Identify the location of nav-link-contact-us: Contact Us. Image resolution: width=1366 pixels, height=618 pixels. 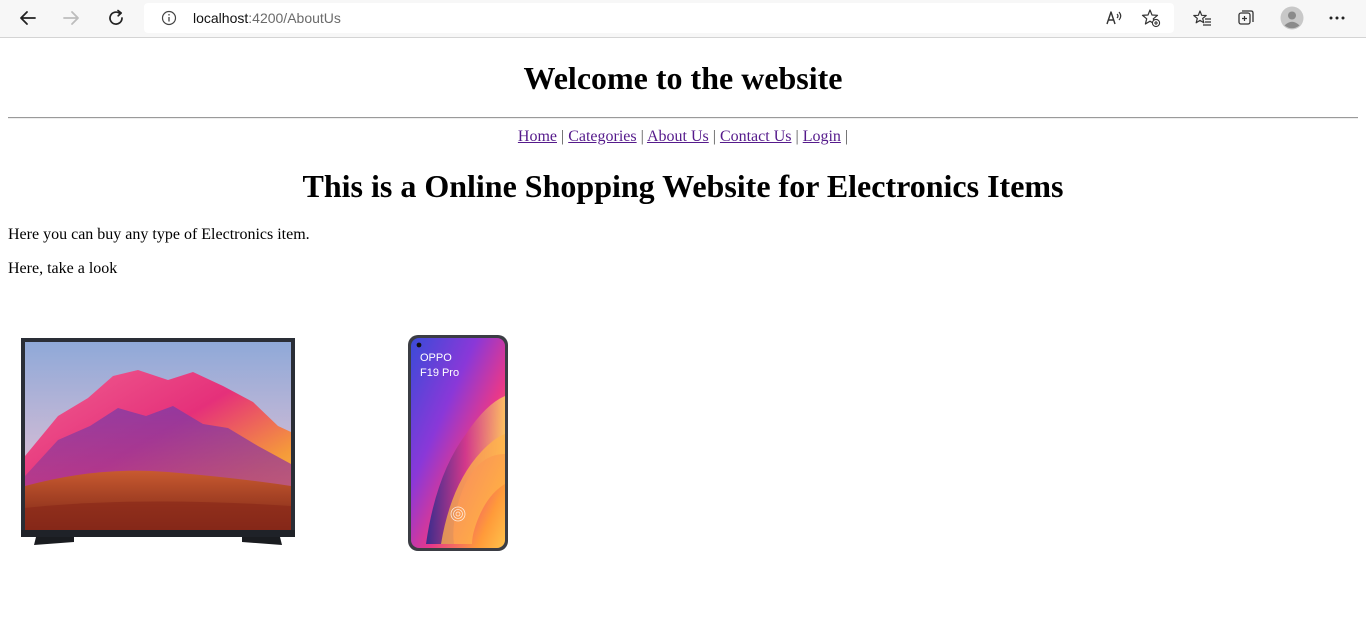
(756, 136).